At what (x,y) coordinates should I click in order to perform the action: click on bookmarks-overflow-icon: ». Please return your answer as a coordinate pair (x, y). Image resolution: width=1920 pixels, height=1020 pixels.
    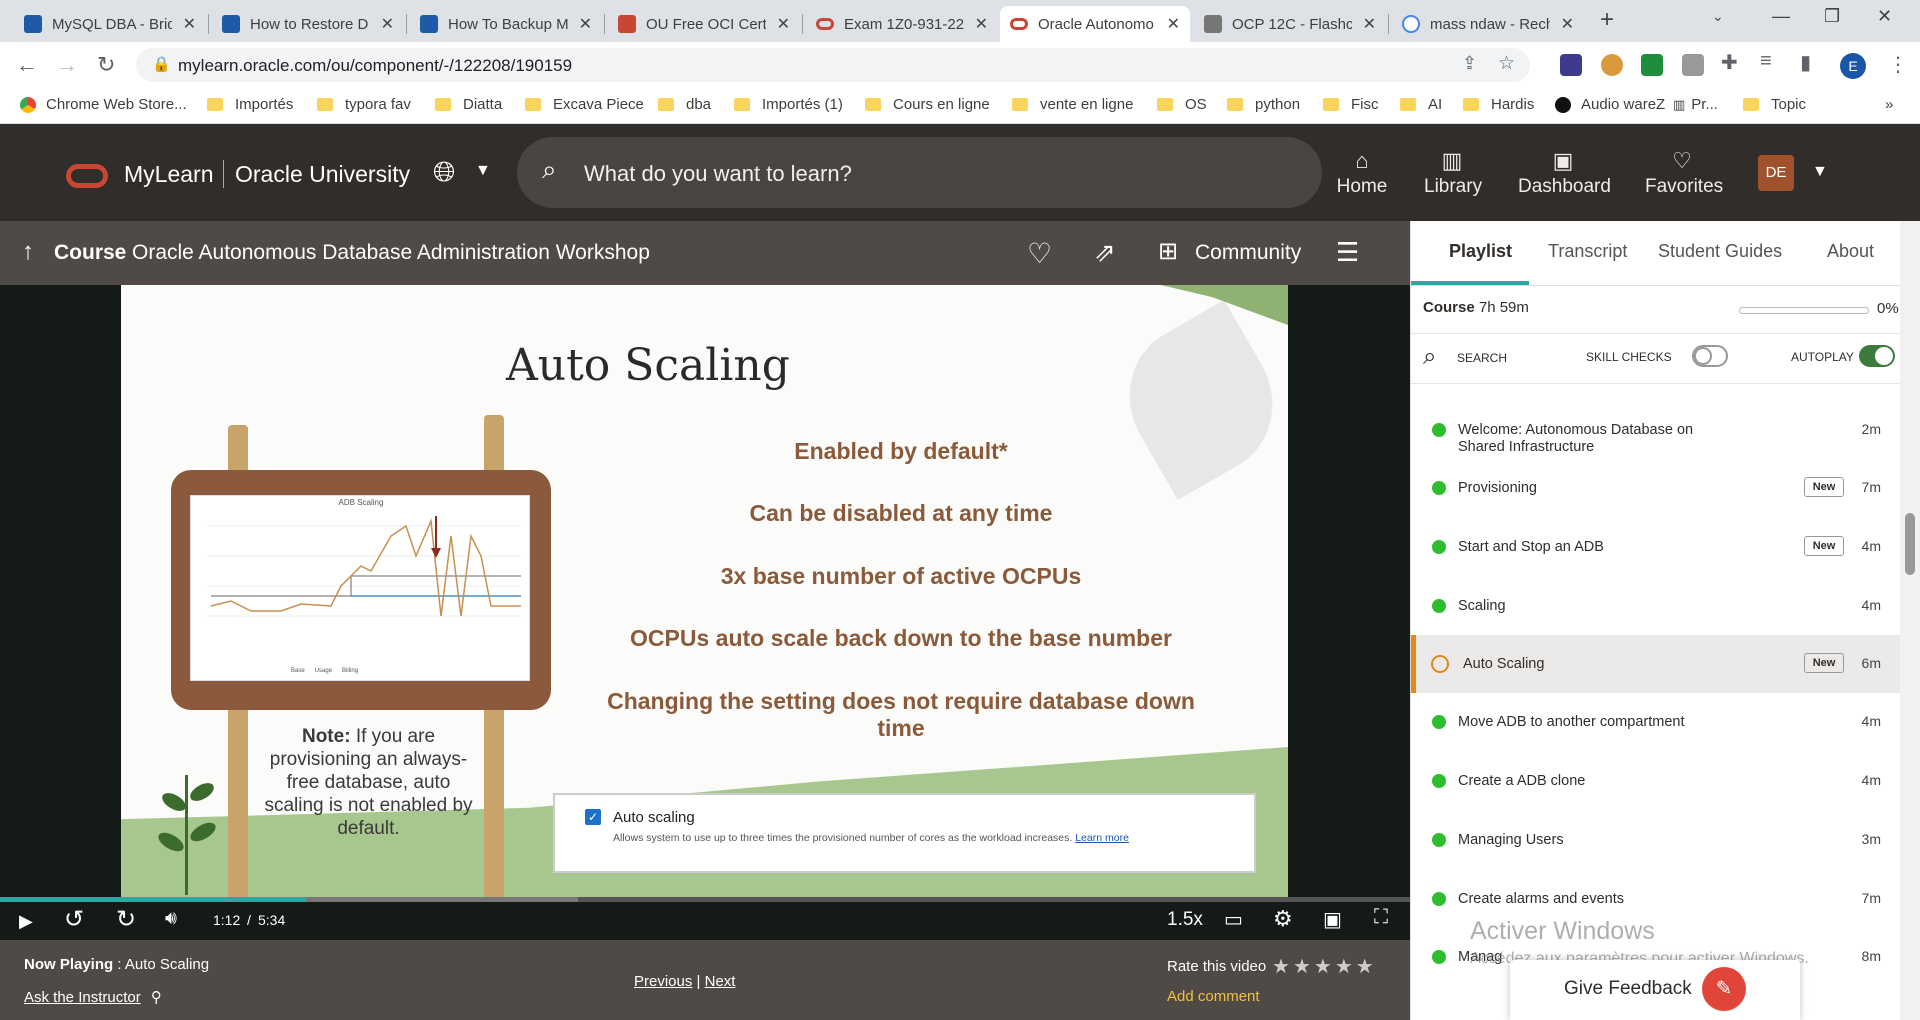
    Looking at the image, I should click on (1889, 104).